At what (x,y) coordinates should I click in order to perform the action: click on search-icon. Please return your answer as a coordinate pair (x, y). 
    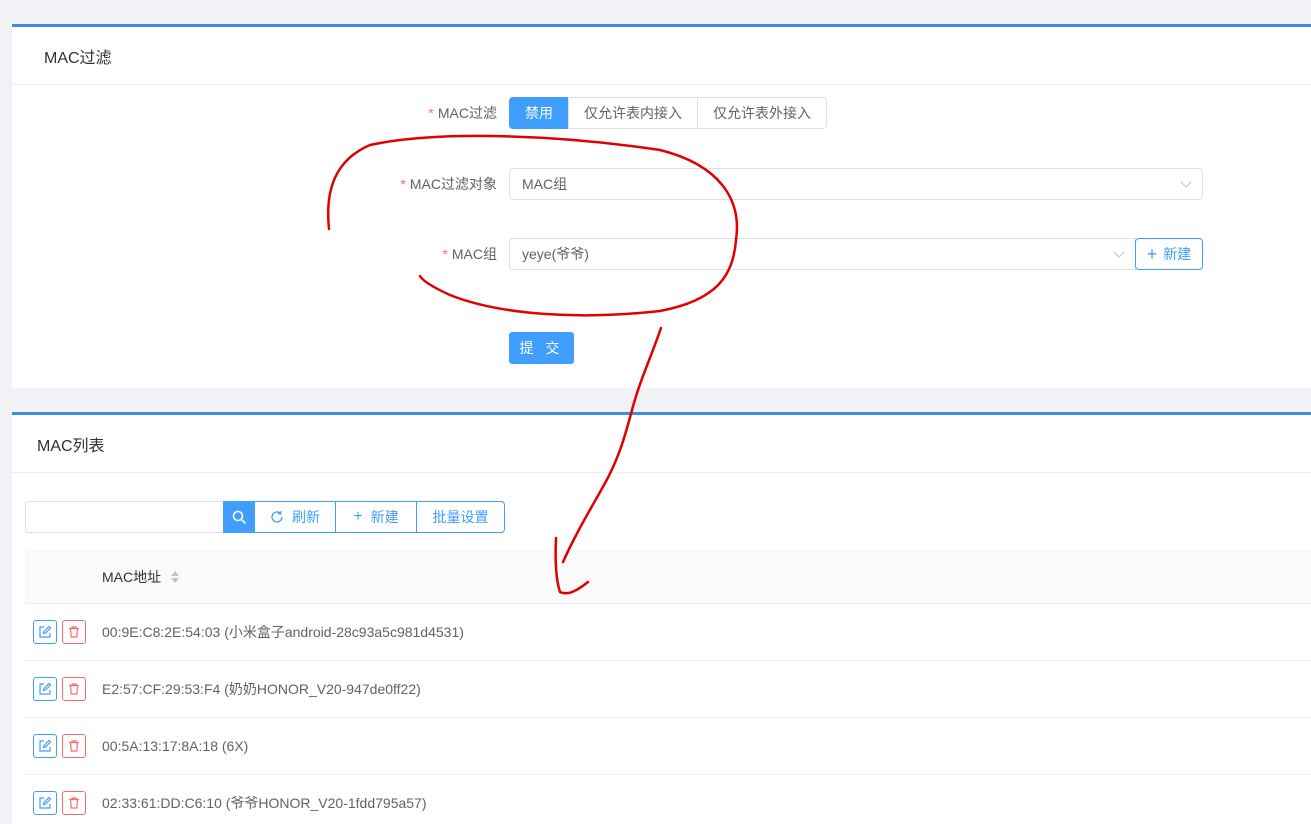
    Looking at the image, I should click on (239, 517).